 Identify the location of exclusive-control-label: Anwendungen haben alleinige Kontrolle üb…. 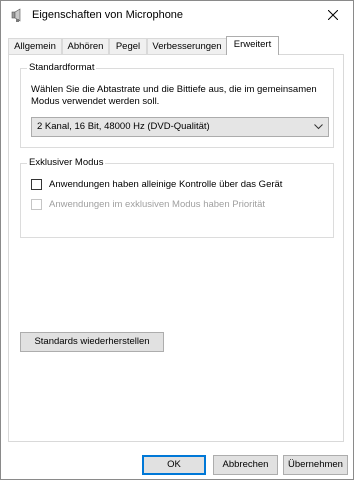
(165, 185).